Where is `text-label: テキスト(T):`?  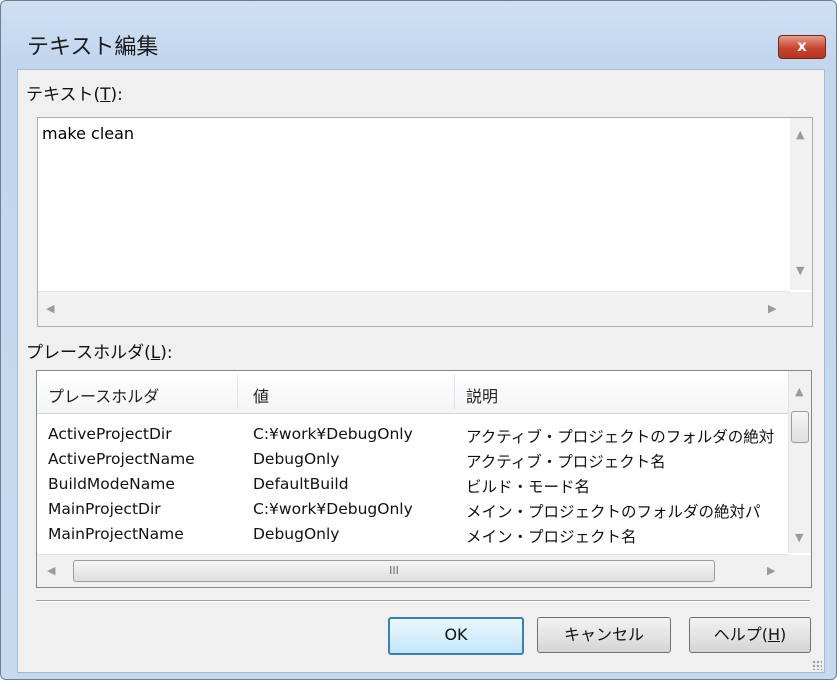
text-label: テキスト(T): is located at coordinates (74, 95).